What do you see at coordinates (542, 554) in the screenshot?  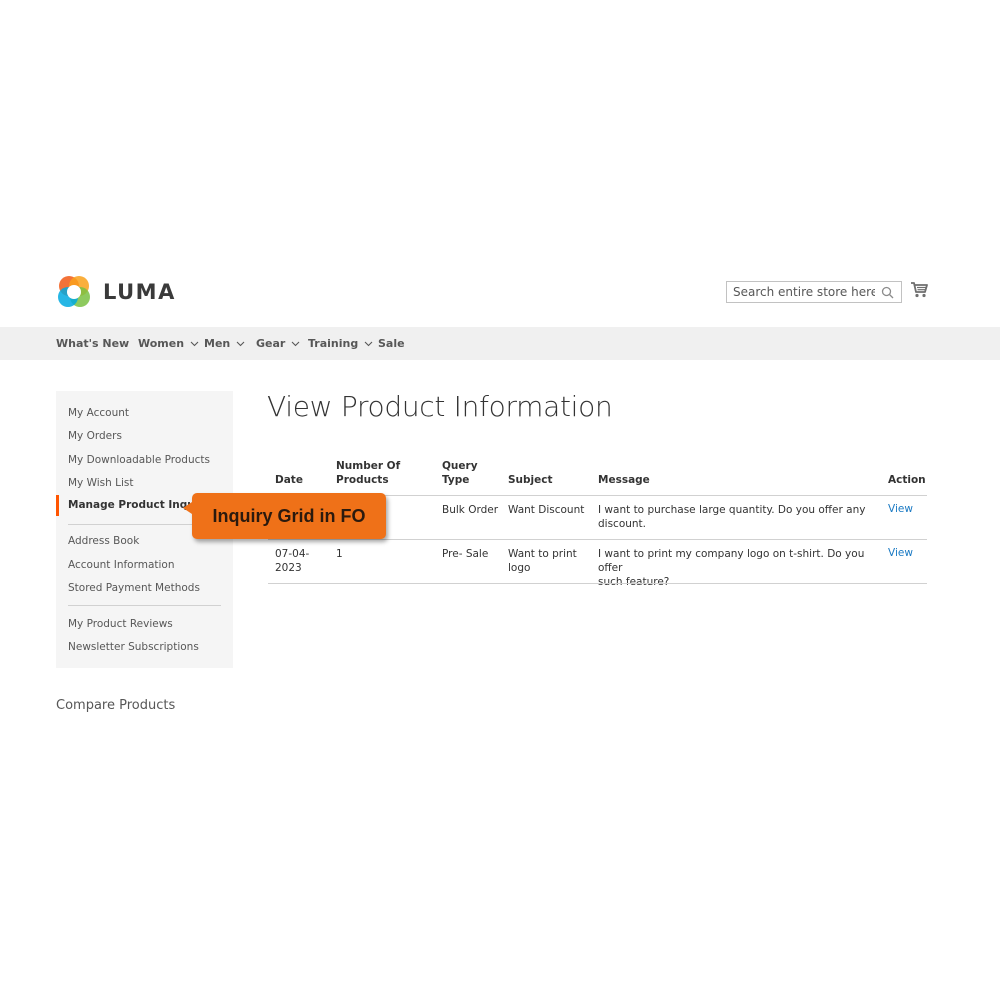 I see `cell-line: Want to print` at bounding box center [542, 554].